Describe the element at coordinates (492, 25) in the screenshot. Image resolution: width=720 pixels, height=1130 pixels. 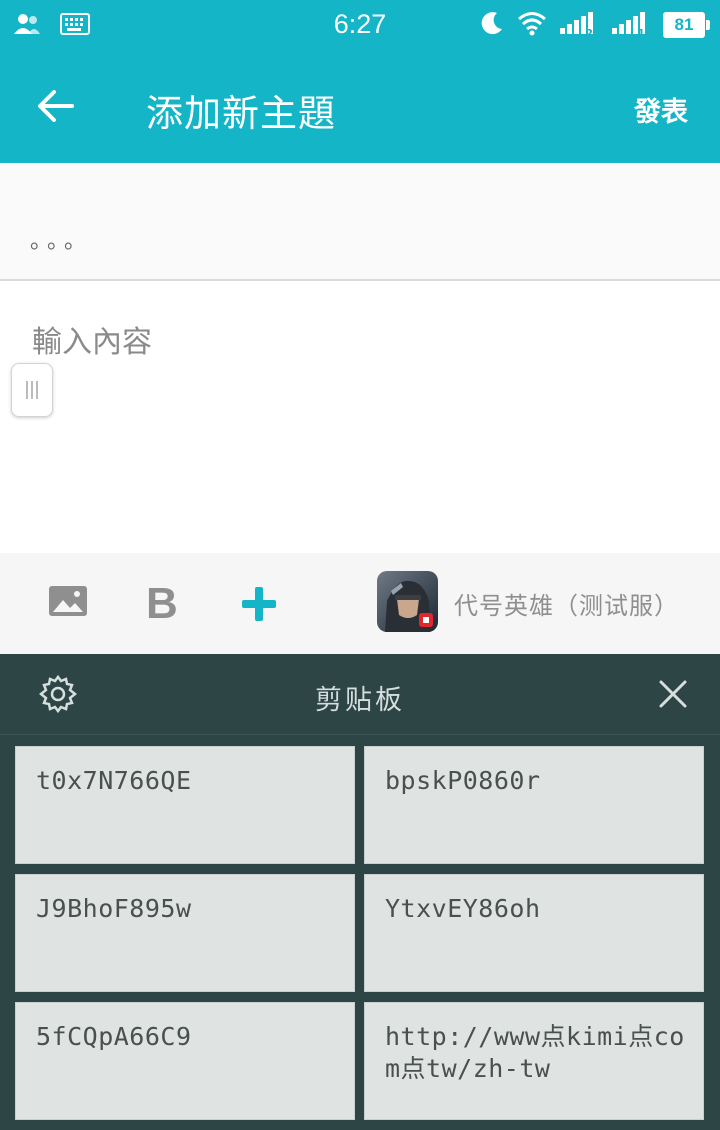
I see `do-not-disturb-moon-icon` at that location.